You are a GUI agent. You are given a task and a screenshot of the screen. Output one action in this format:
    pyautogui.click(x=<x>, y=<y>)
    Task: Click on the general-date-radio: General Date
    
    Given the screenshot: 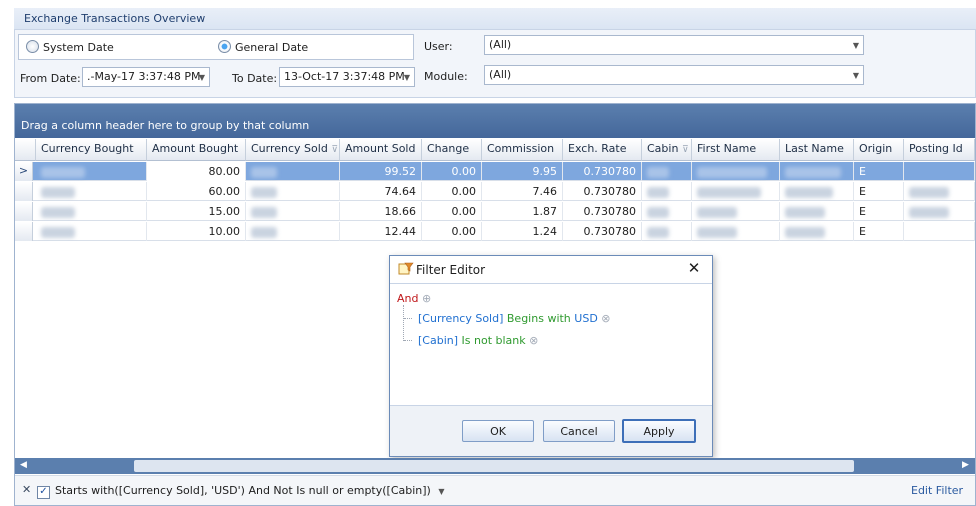 What is the action you would take?
    pyautogui.click(x=263, y=47)
    